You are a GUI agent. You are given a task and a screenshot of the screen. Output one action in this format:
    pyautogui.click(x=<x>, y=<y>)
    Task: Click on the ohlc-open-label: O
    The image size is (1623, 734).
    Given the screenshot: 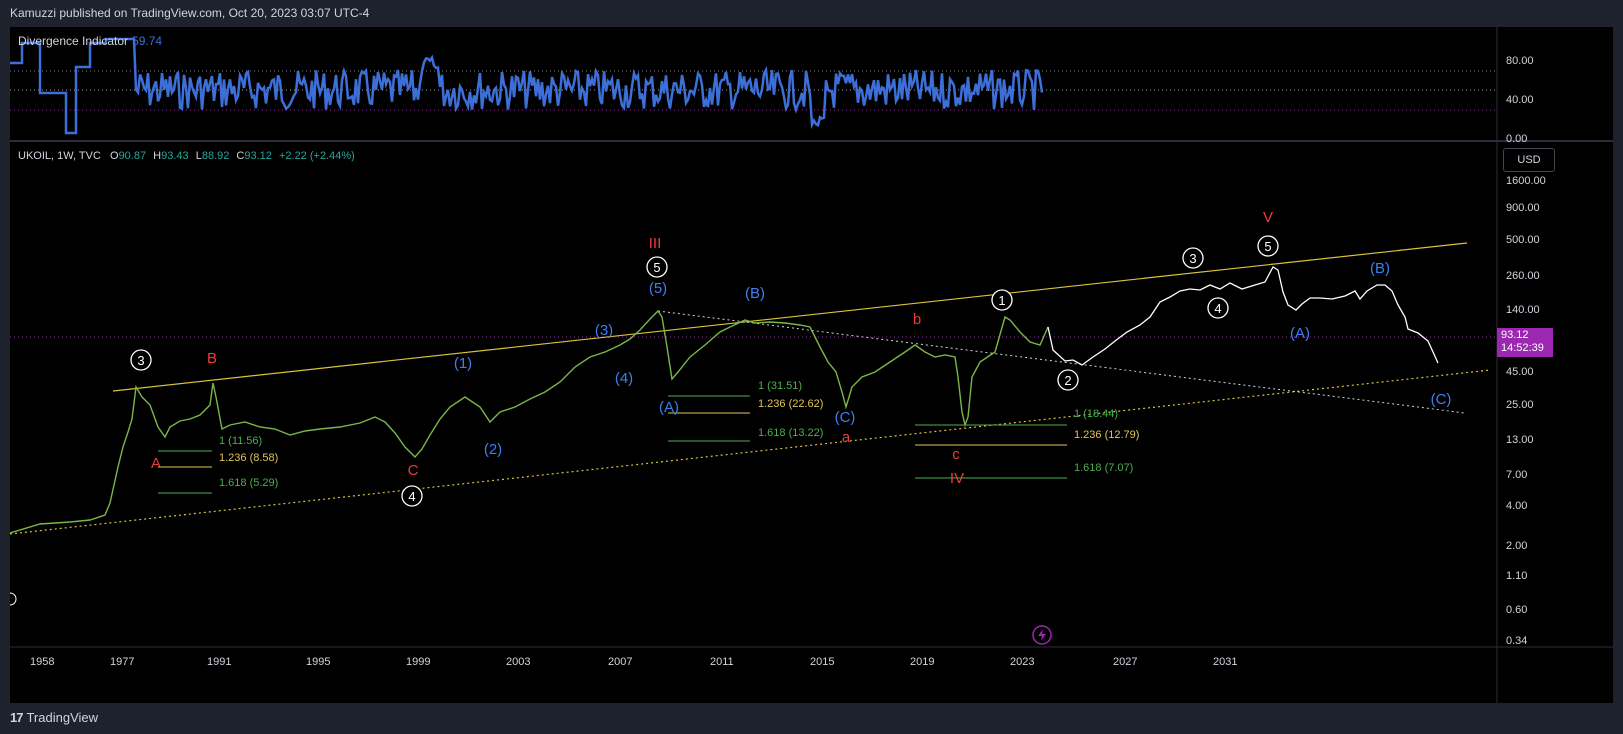 What is the action you would take?
    pyautogui.click(x=114, y=156)
    